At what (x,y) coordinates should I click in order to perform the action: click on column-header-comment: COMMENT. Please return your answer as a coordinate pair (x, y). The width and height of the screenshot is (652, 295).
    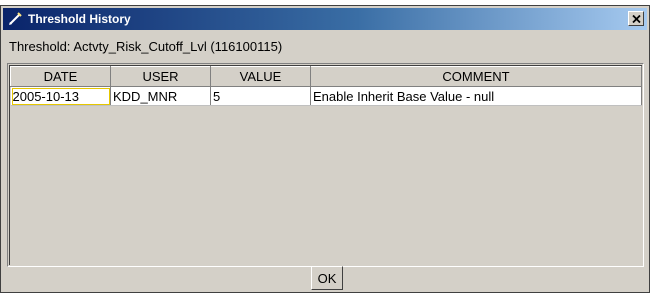
    Looking at the image, I should click on (476, 76).